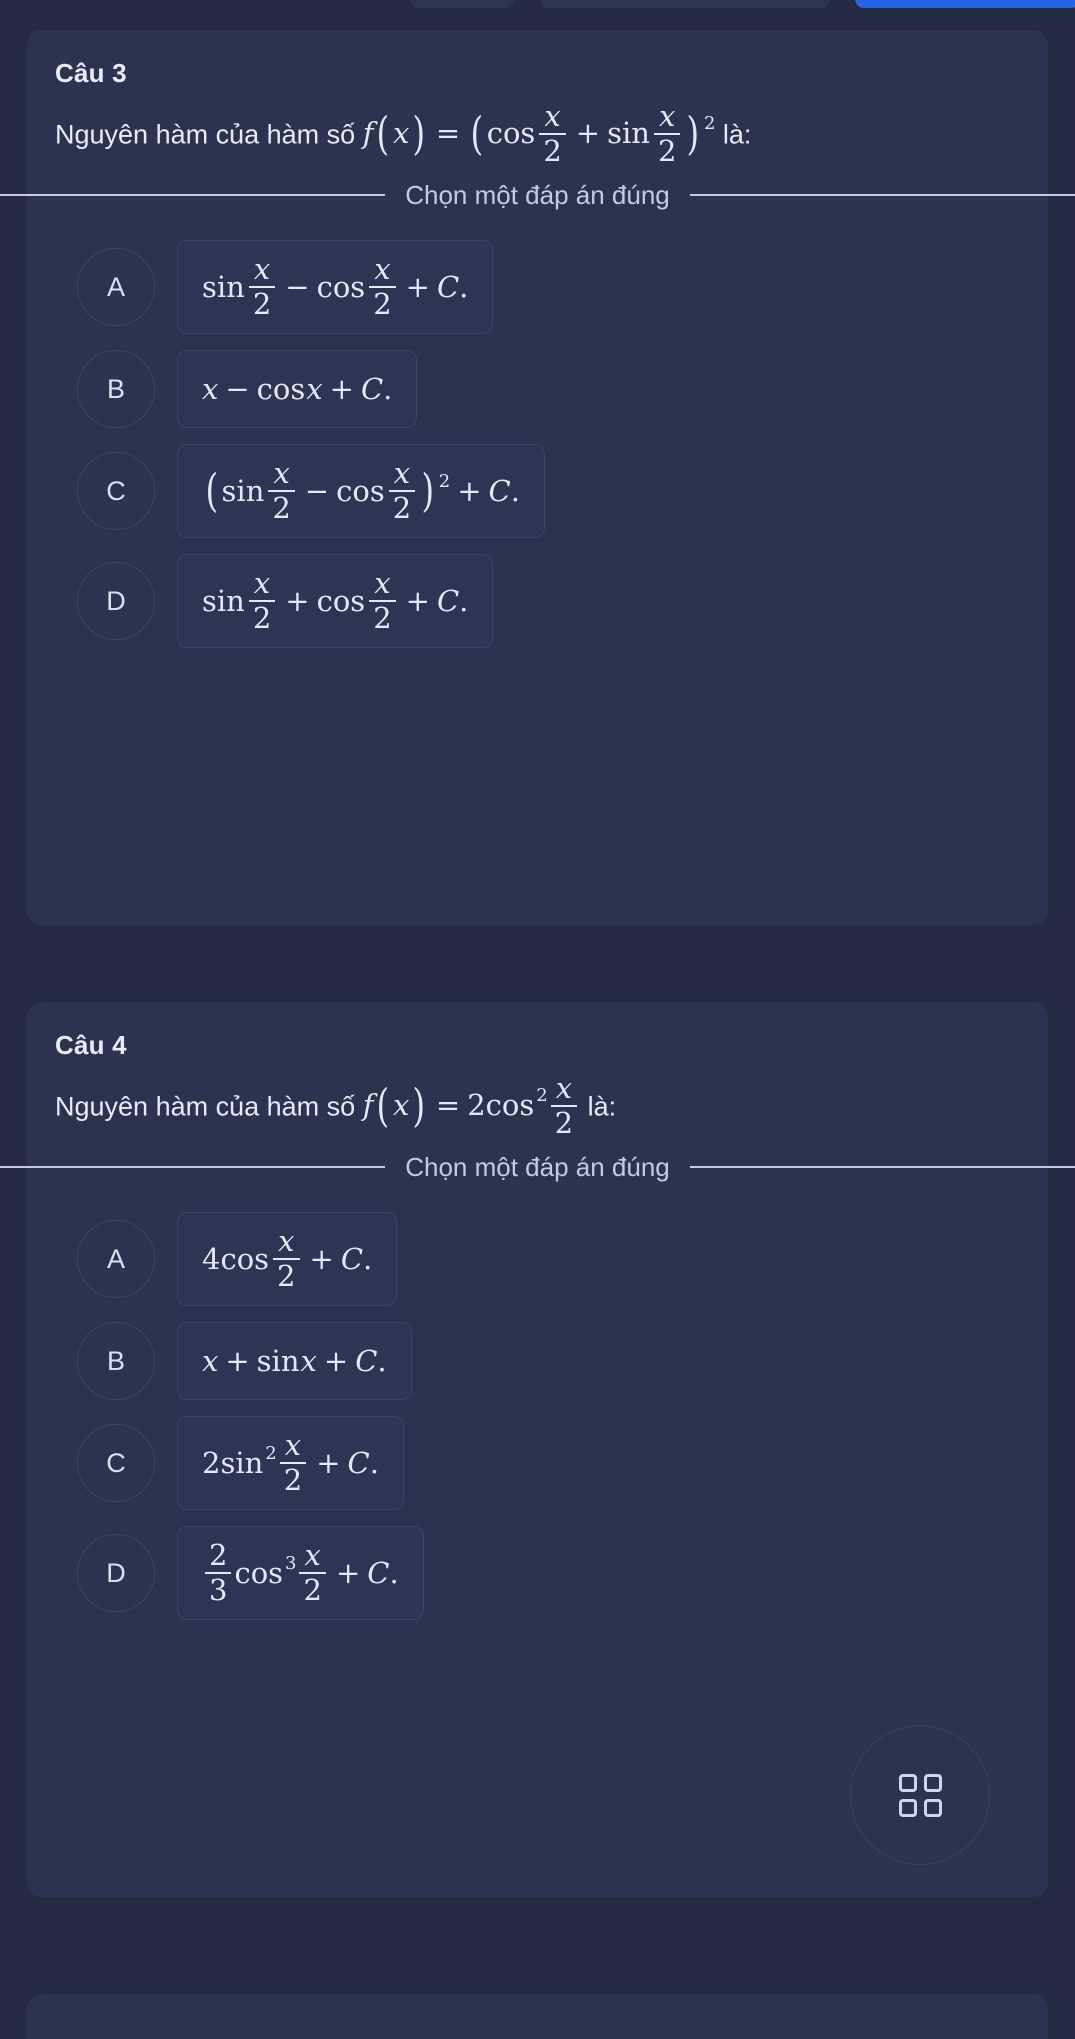  I want to click on top-toolbar-strip, so click(537, 15).